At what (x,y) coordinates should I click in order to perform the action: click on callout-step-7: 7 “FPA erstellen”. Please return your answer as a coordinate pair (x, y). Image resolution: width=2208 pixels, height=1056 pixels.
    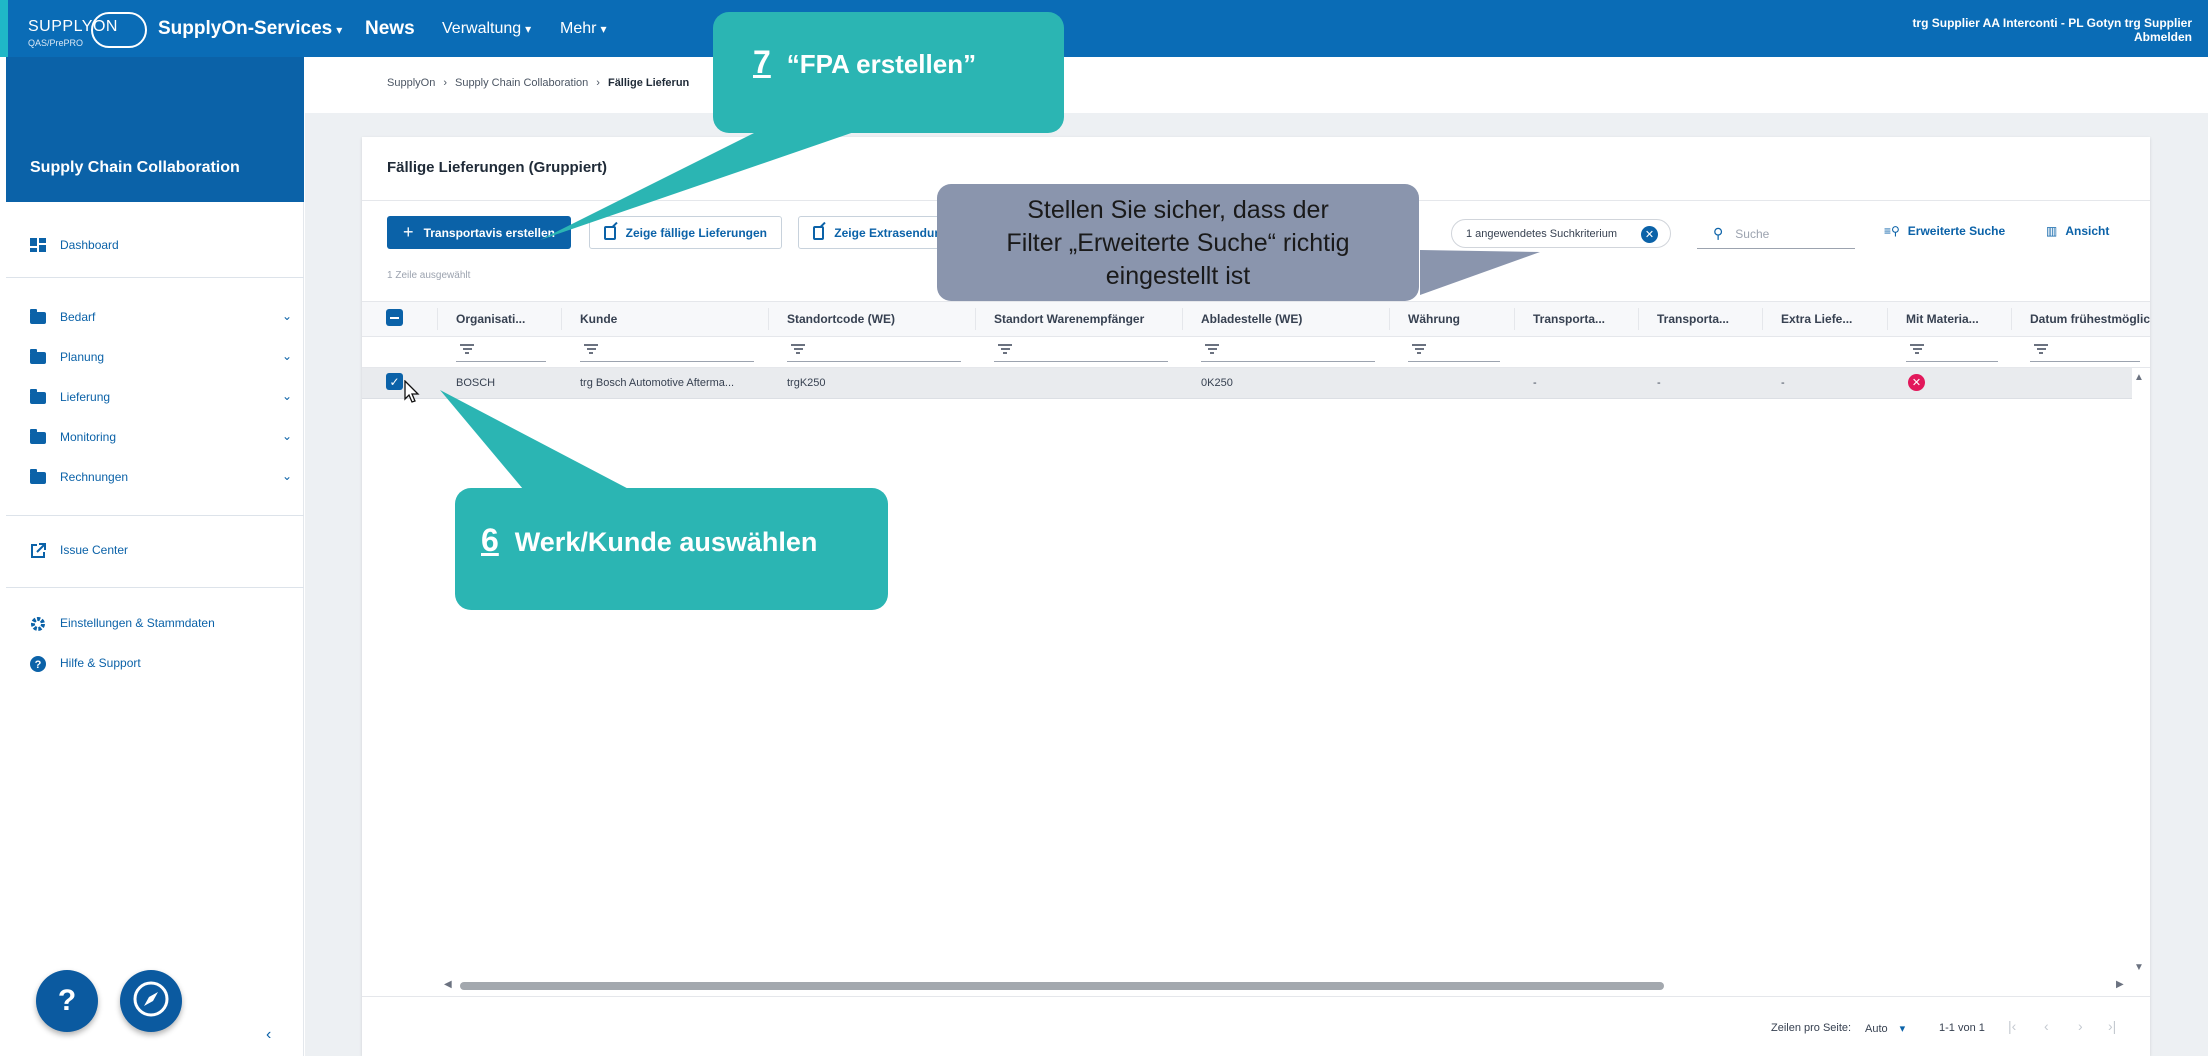
    Looking at the image, I should click on (888, 72).